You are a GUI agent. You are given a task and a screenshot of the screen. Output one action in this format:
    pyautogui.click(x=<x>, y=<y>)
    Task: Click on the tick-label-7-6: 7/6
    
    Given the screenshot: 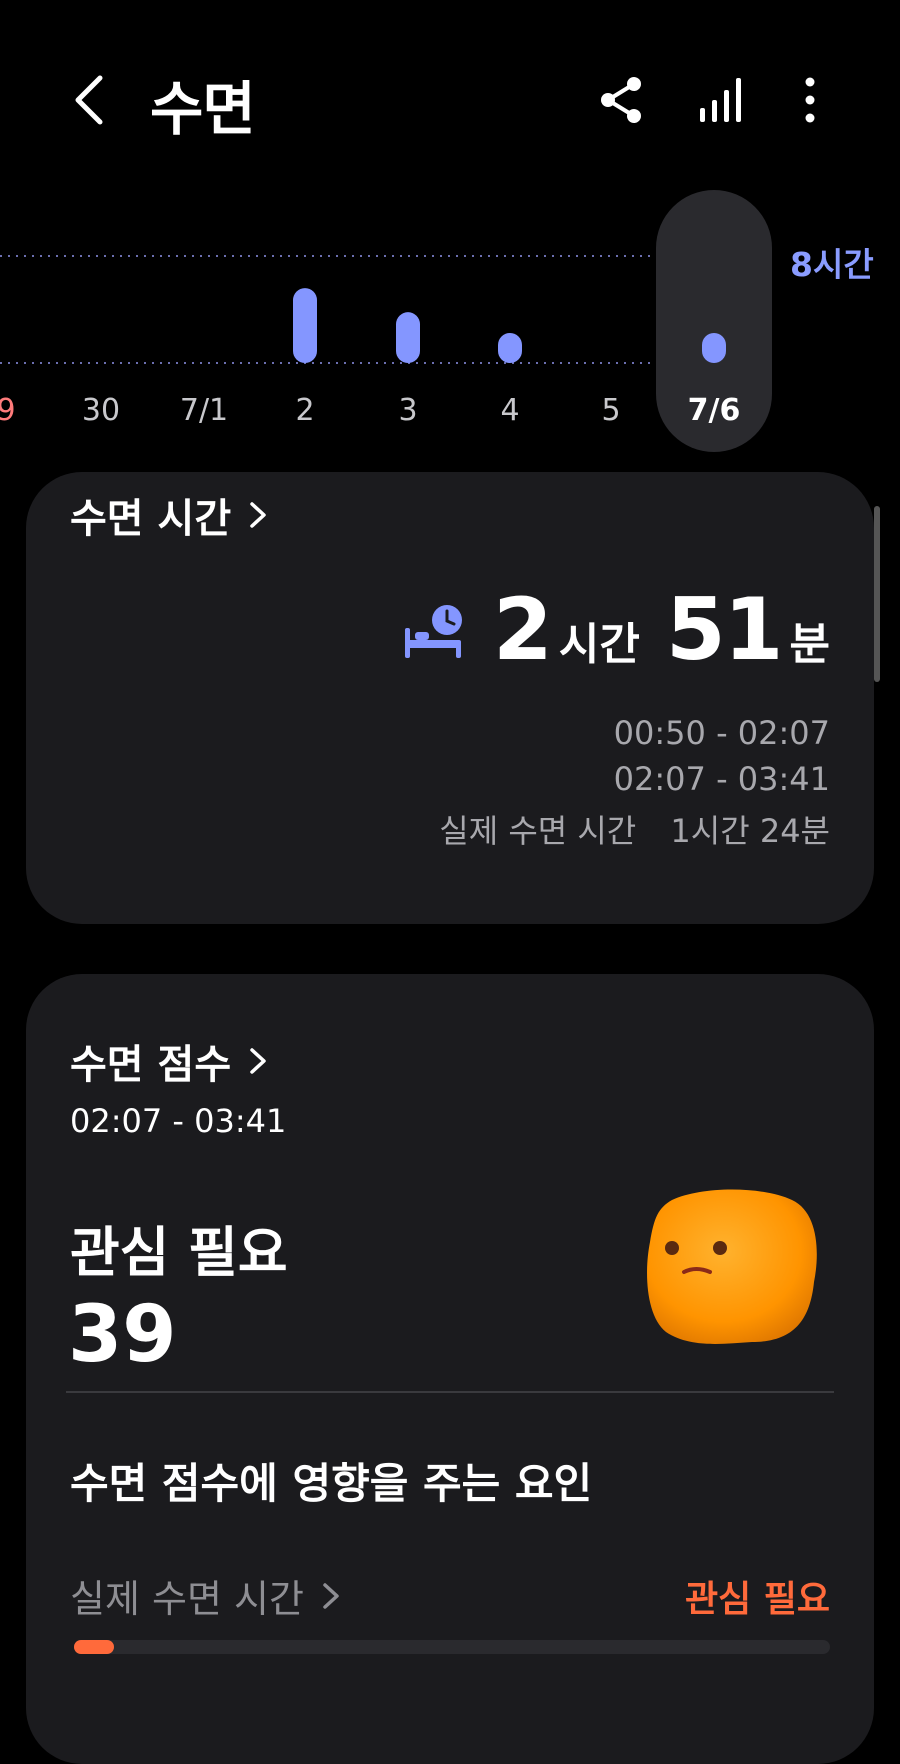 What is the action you would take?
    pyautogui.click(x=714, y=410)
    